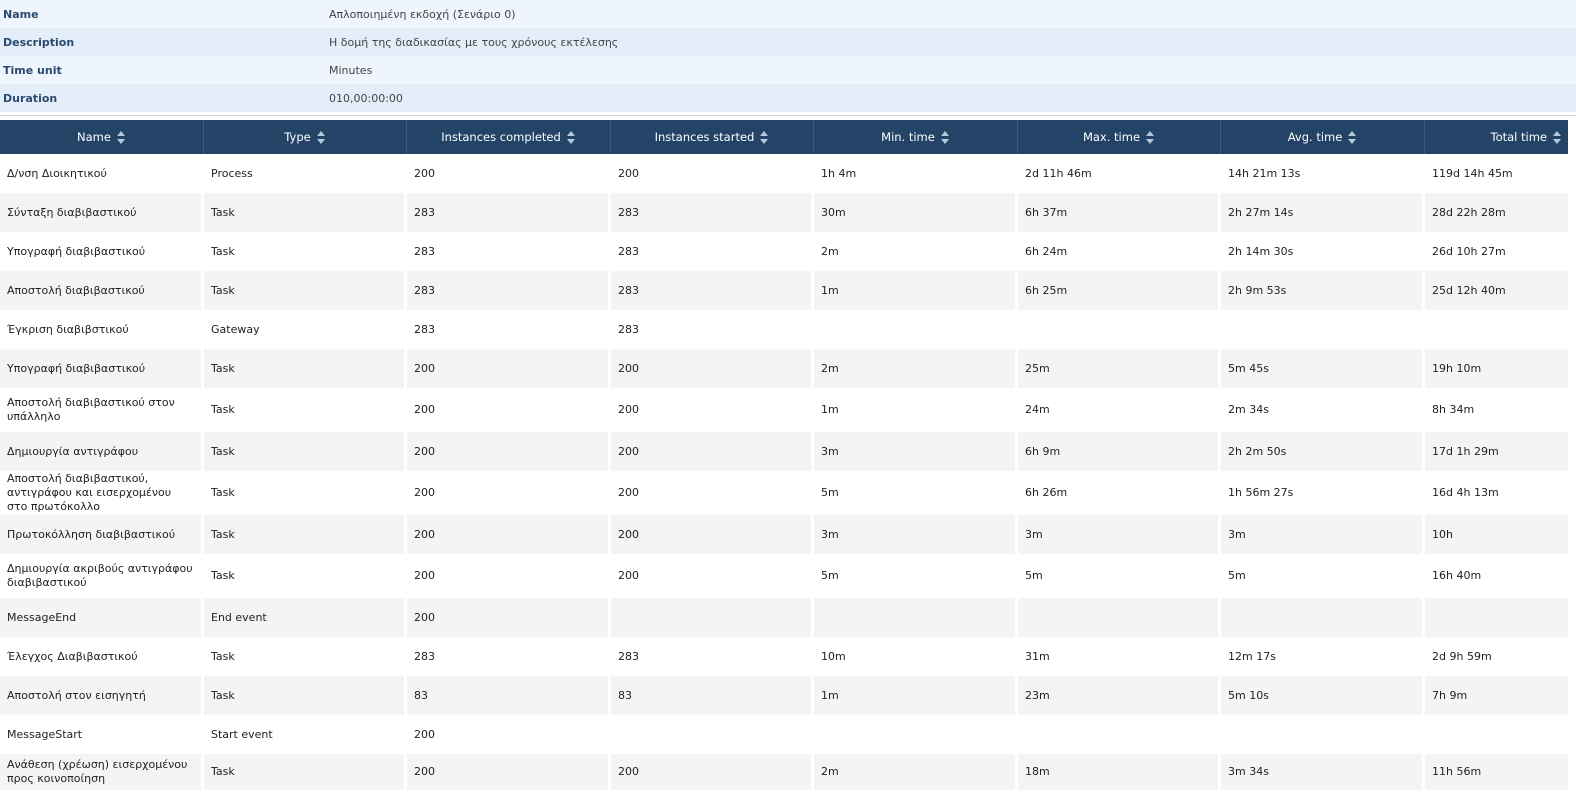  Describe the element at coordinates (1496, 290) in the screenshot. I see `cell-total-time: 25d 12h 40m` at that location.